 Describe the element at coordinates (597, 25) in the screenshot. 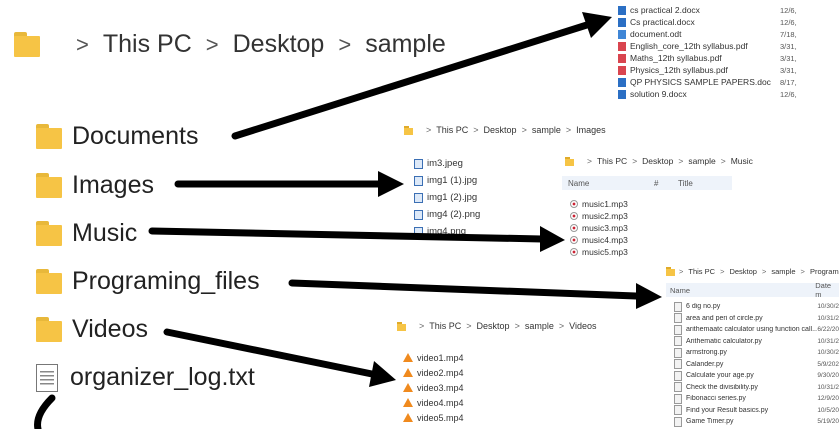

I see `arrow-head-documents` at that location.